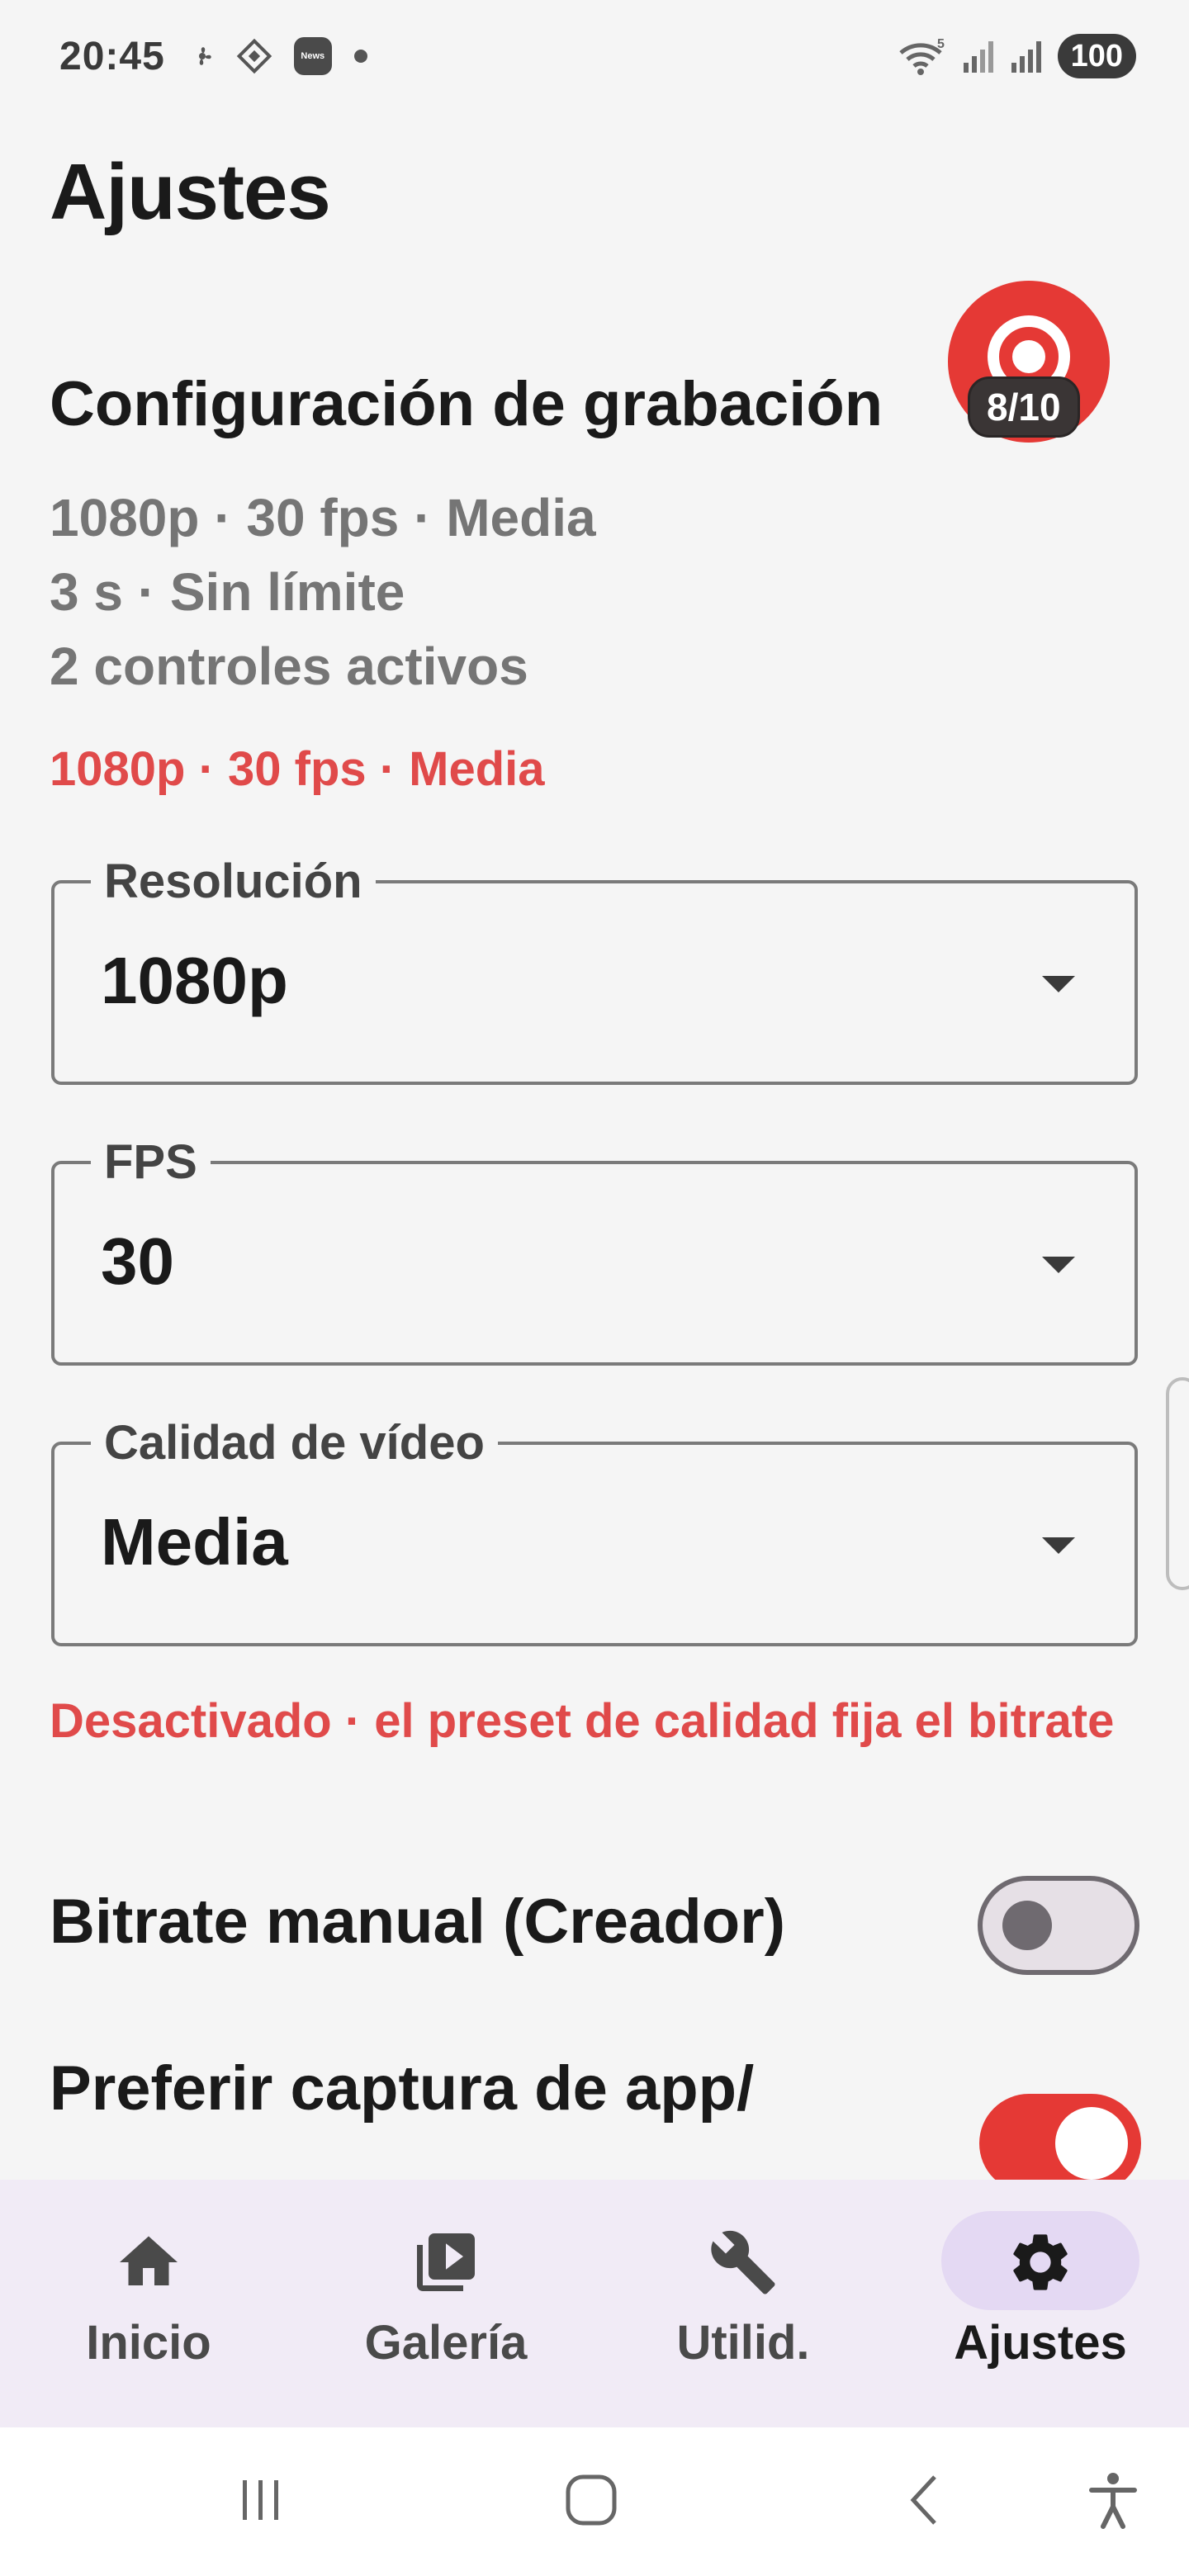 The height and width of the screenshot is (2576, 1189). Describe the element at coordinates (151, 1162) in the screenshot. I see `fps-label: FPS` at that location.